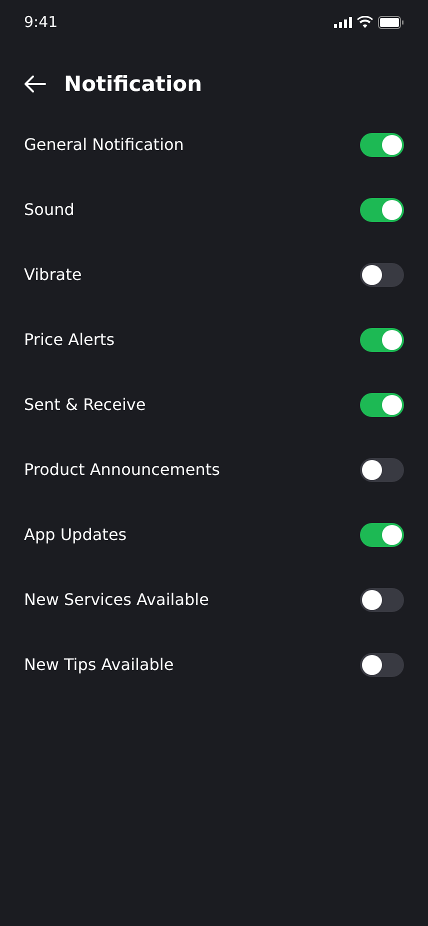 The width and height of the screenshot is (428, 926). Describe the element at coordinates (343, 22) in the screenshot. I see `signal-icon` at that location.